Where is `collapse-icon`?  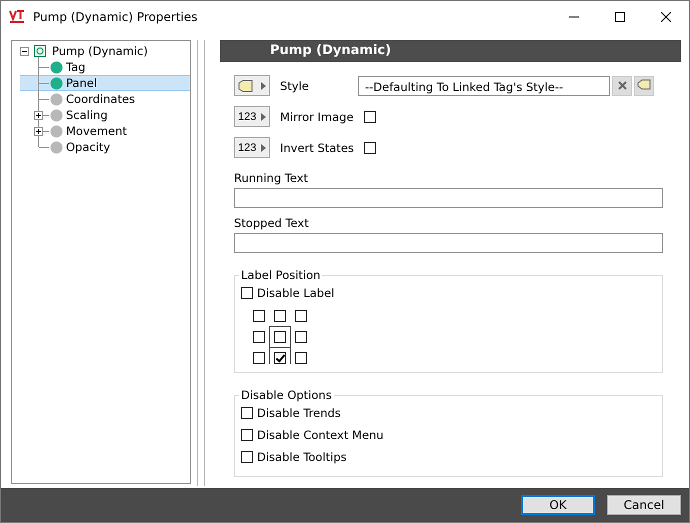
collapse-icon is located at coordinates (24, 51).